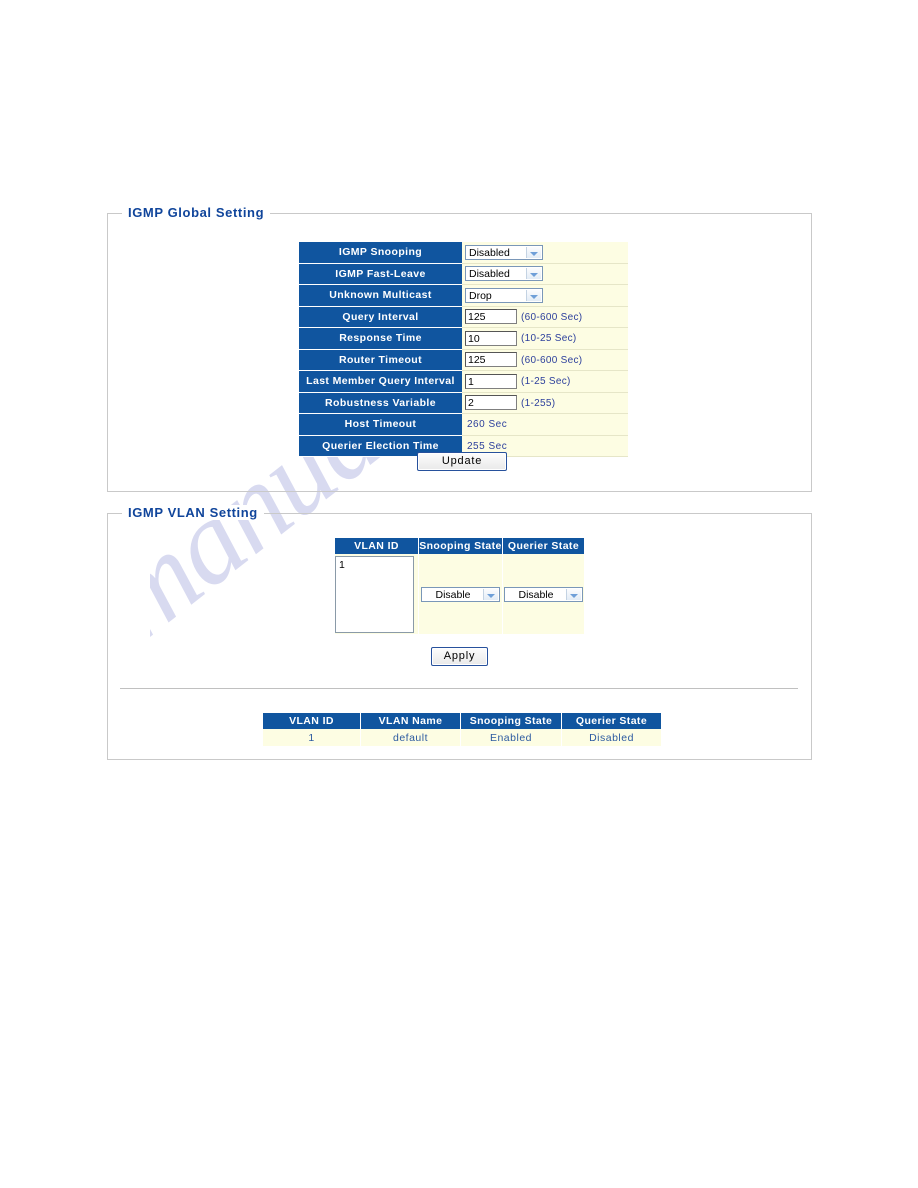 The width and height of the screenshot is (918, 1188). I want to click on row-label-unknown-multicast: Unknown Multicast, so click(380, 295).